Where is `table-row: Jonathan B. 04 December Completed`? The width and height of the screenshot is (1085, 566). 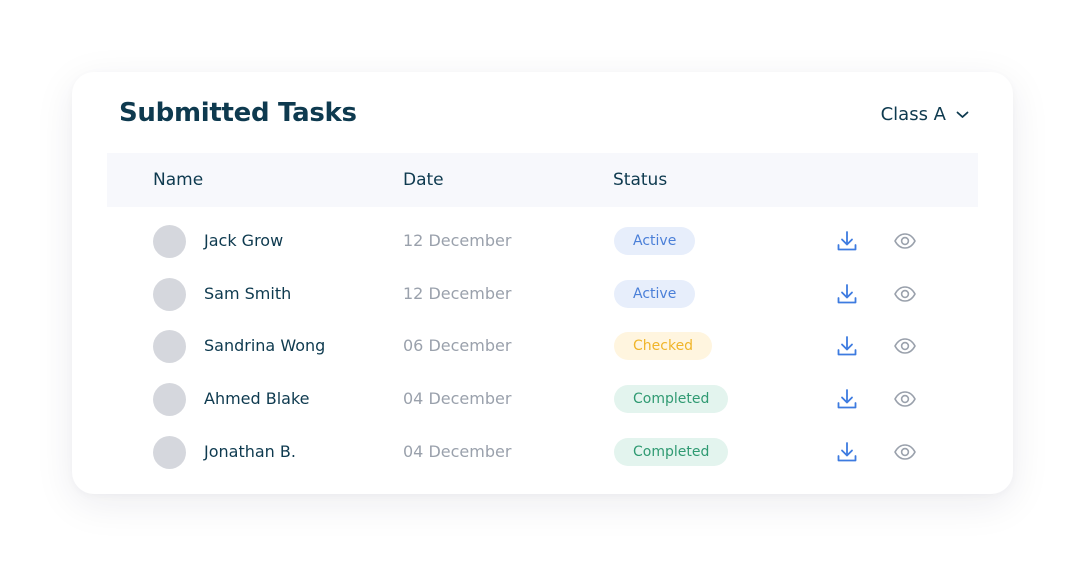 table-row: Jonathan B. 04 December Completed is located at coordinates (542, 452).